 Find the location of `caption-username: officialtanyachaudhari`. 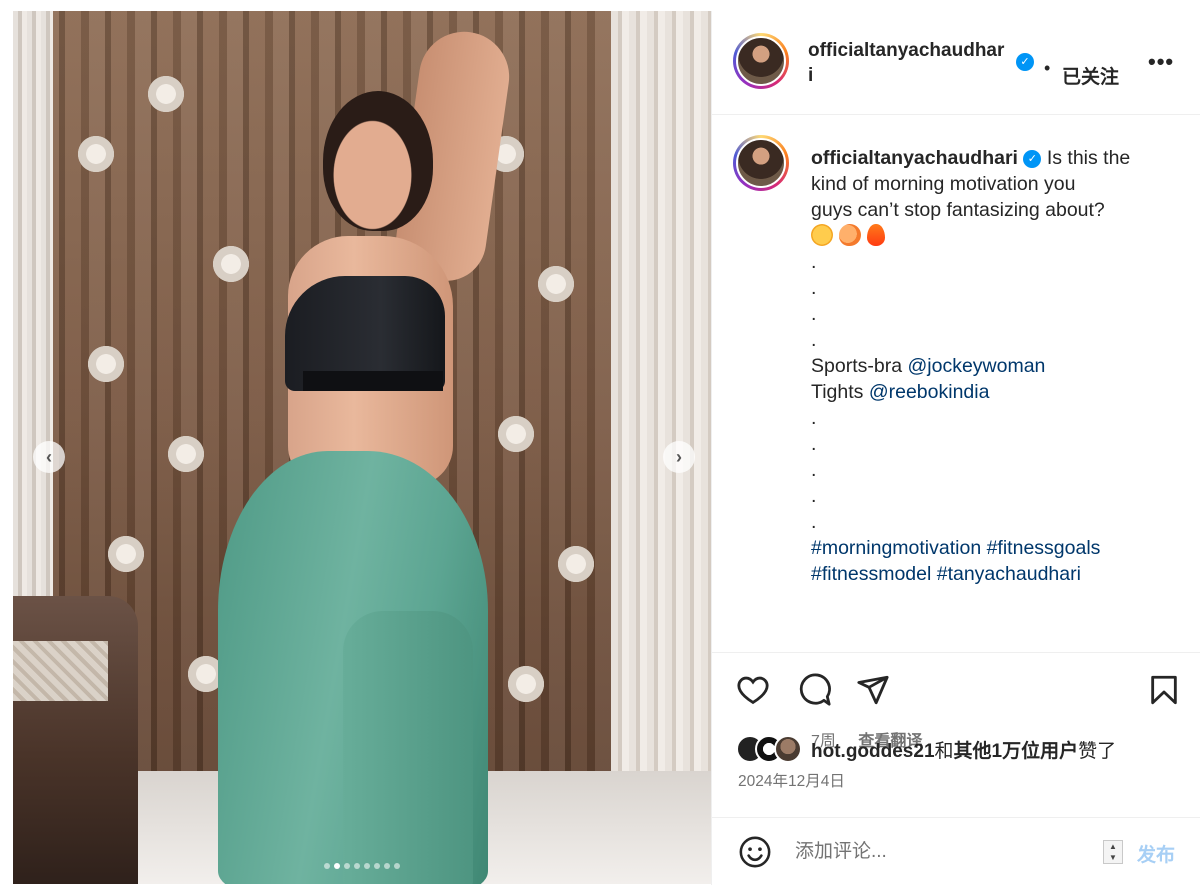

caption-username: officialtanyachaudhari is located at coordinates (914, 158).